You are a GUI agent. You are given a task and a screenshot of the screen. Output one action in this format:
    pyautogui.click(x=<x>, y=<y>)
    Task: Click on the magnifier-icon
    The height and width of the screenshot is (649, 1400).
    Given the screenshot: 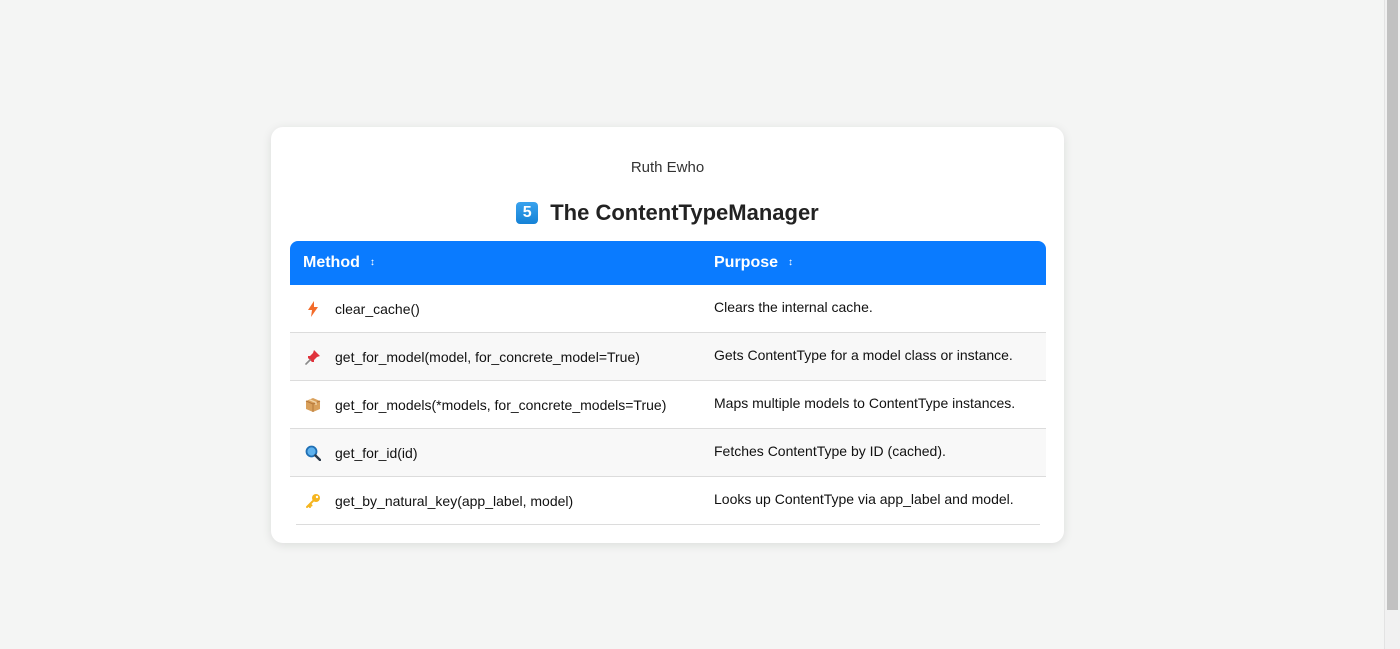 What is the action you would take?
    pyautogui.click(x=313, y=453)
    